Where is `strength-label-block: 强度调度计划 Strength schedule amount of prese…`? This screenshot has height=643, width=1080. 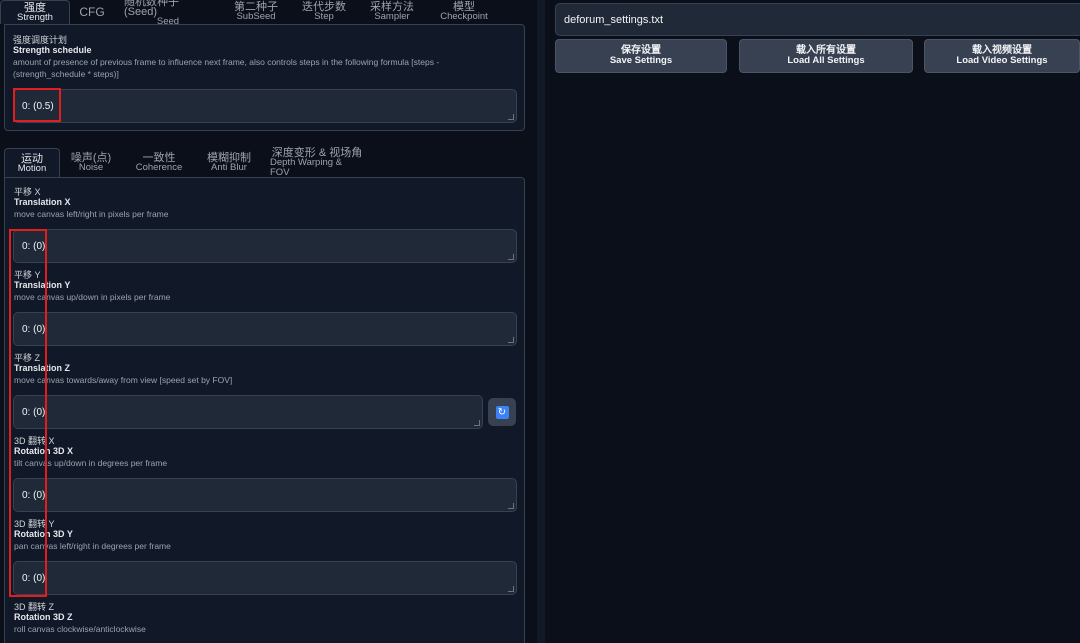
strength-label-block: 强度调度计划 Strength schedule amount of prese… is located at coordinates (263, 57).